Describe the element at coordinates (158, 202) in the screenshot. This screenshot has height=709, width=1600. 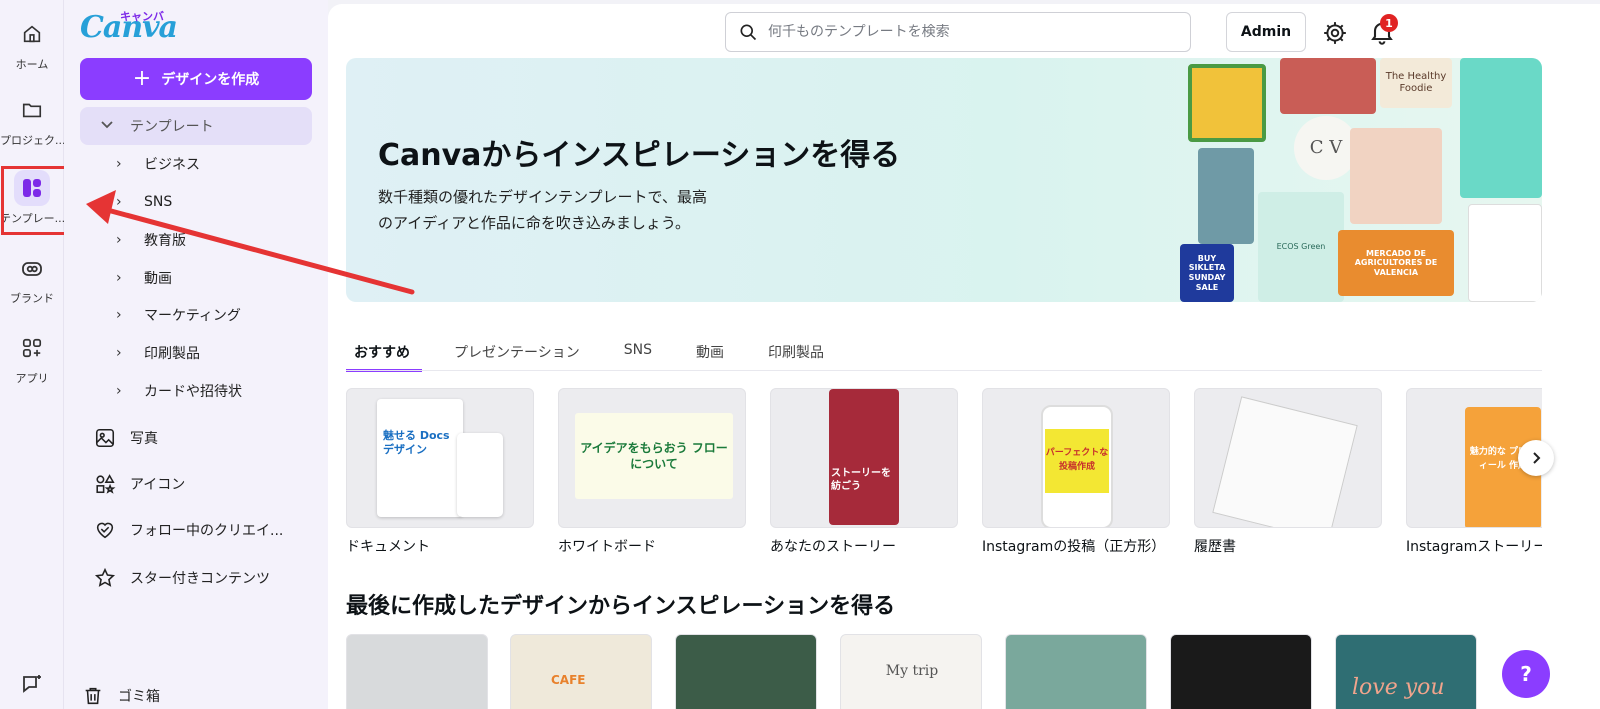
I see `sidebar-item-label: SNS` at that location.